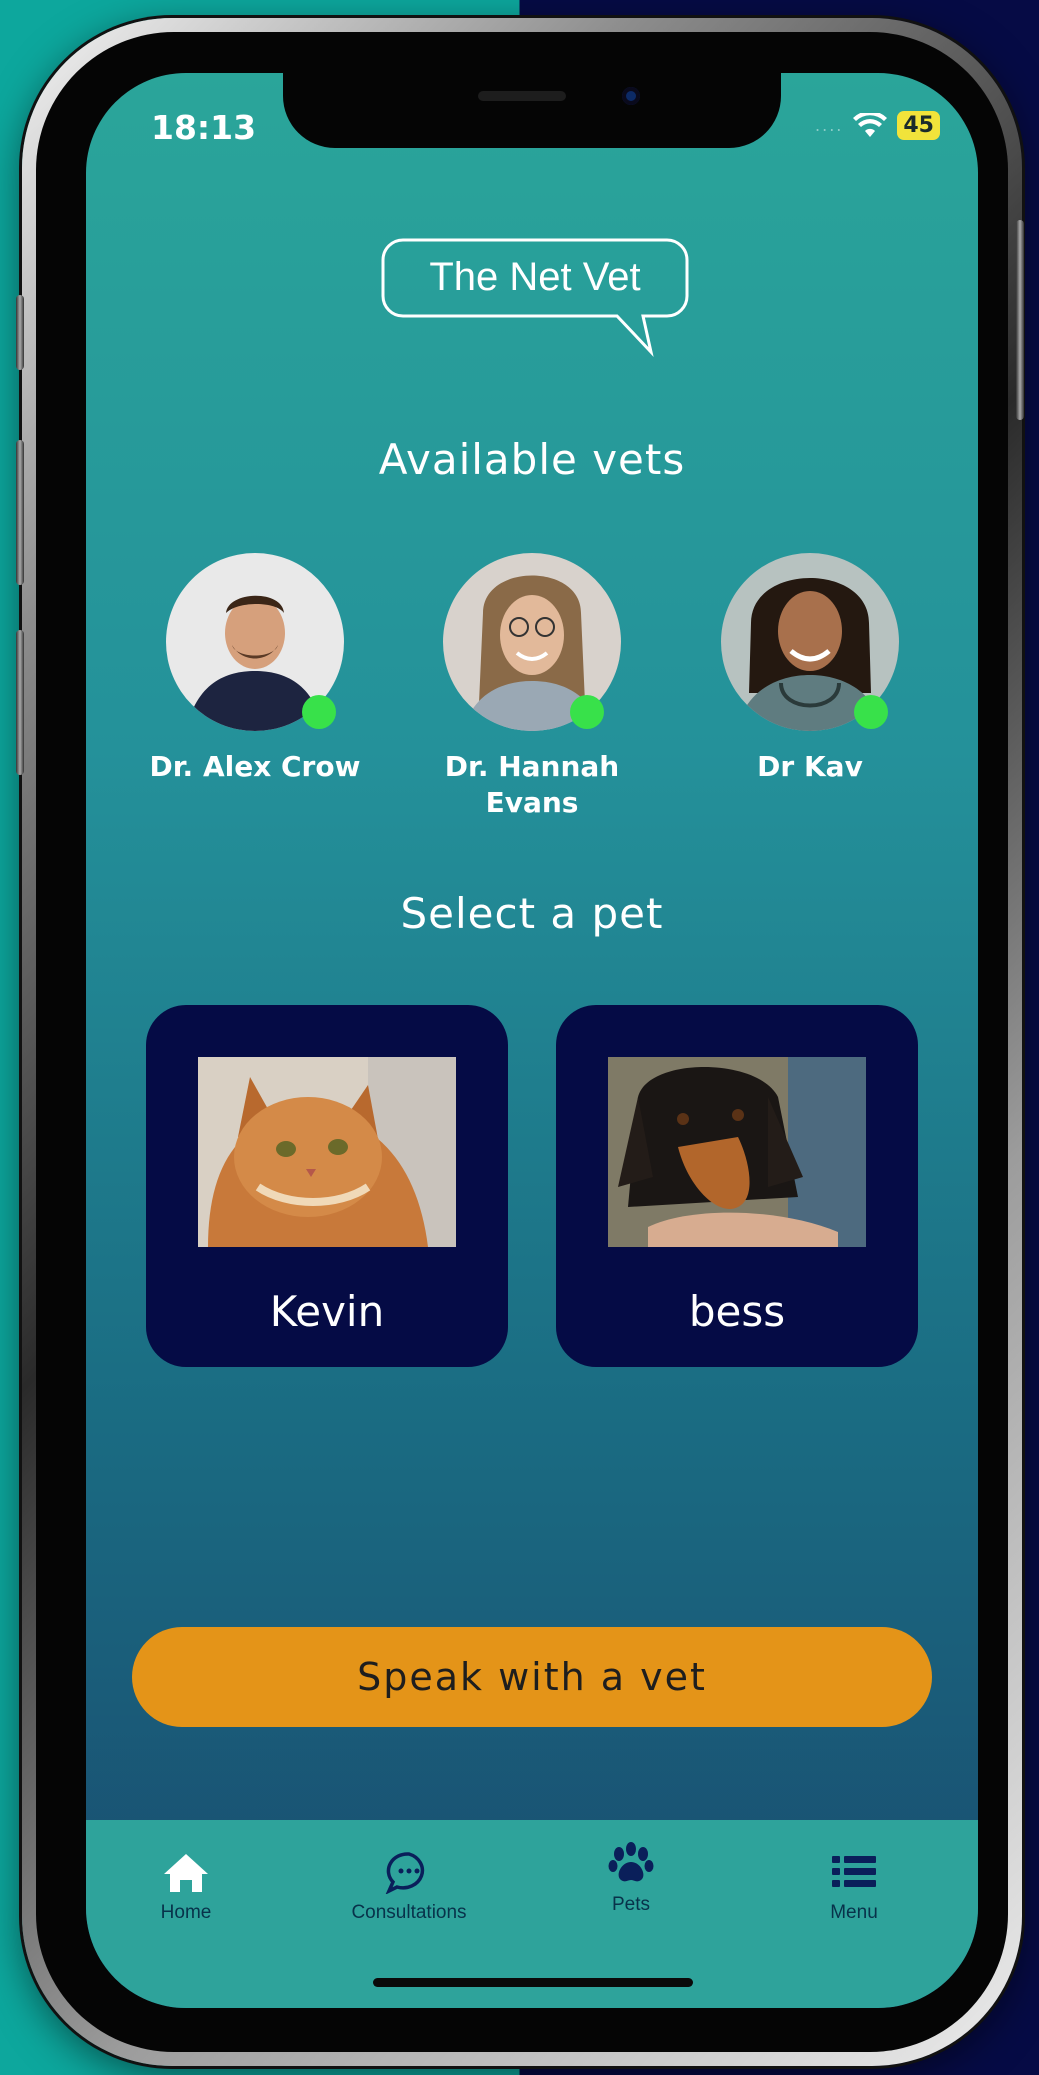 This screenshot has width=1039, height=2075. What do you see at coordinates (532, 784) in the screenshot?
I see `vet-name: Dr. Hannah Evans` at bounding box center [532, 784].